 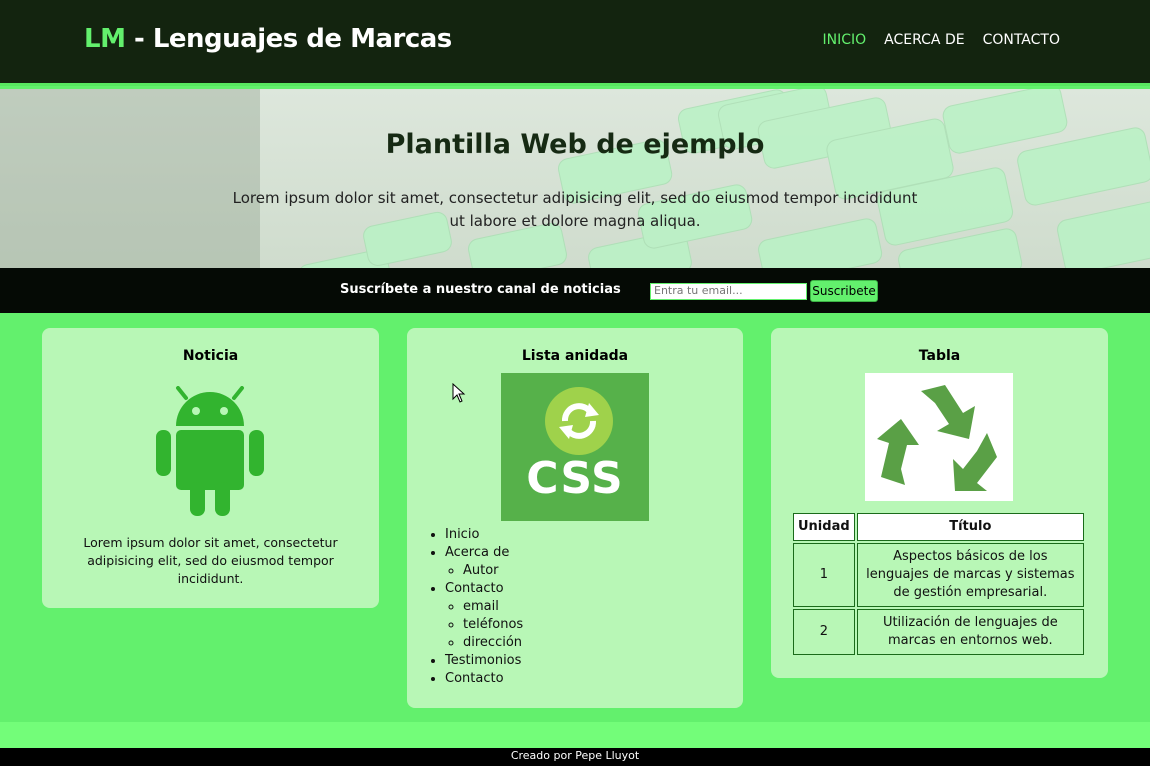 What do you see at coordinates (924, 40) in the screenshot?
I see `nav-item-acerca-de: ACERCA DE` at bounding box center [924, 40].